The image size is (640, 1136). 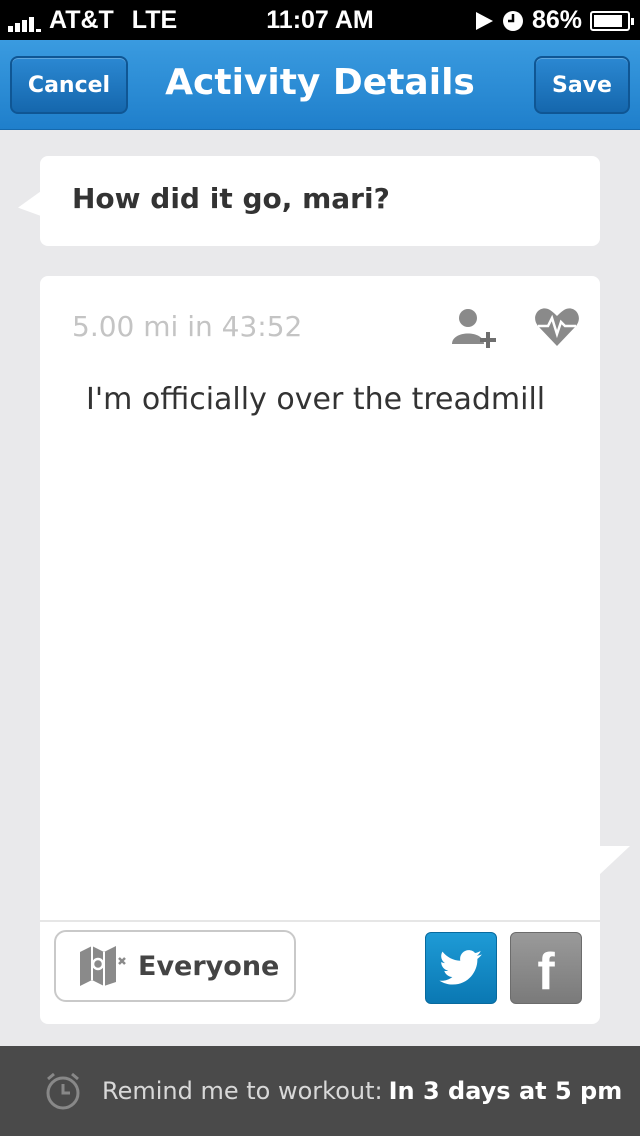 What do you see at coordinates (582, 85) in the screenshot?
I see `save-button: Save` at bounding box center [582, 85].